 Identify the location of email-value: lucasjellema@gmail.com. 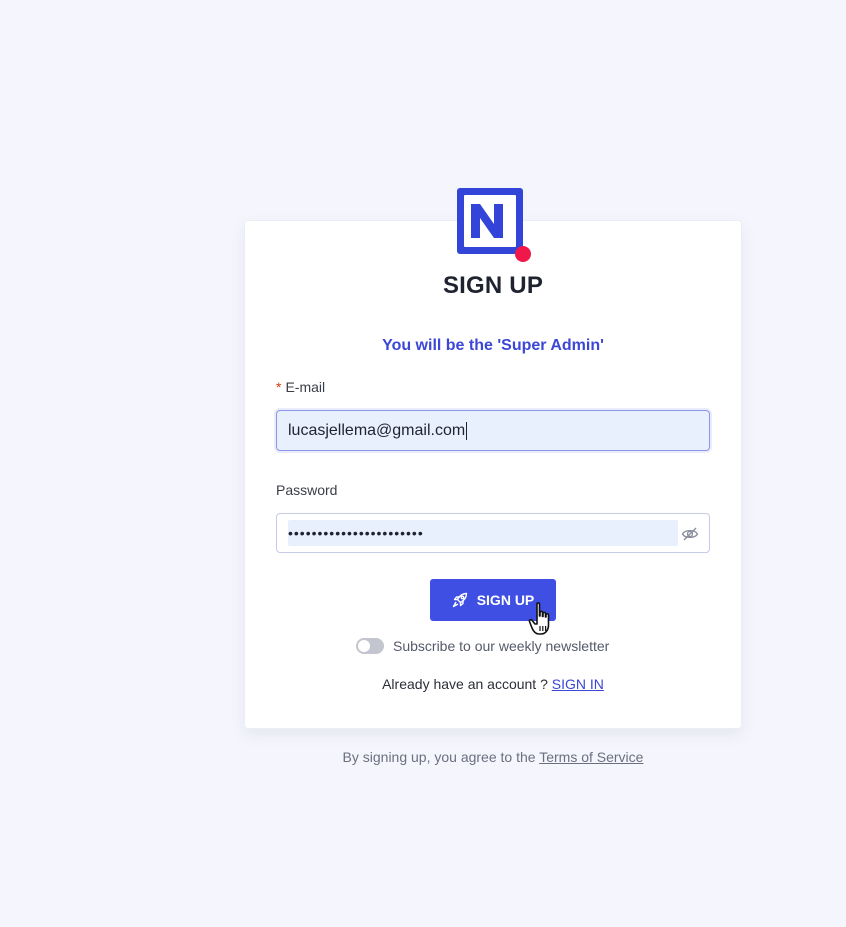
(377, 430).